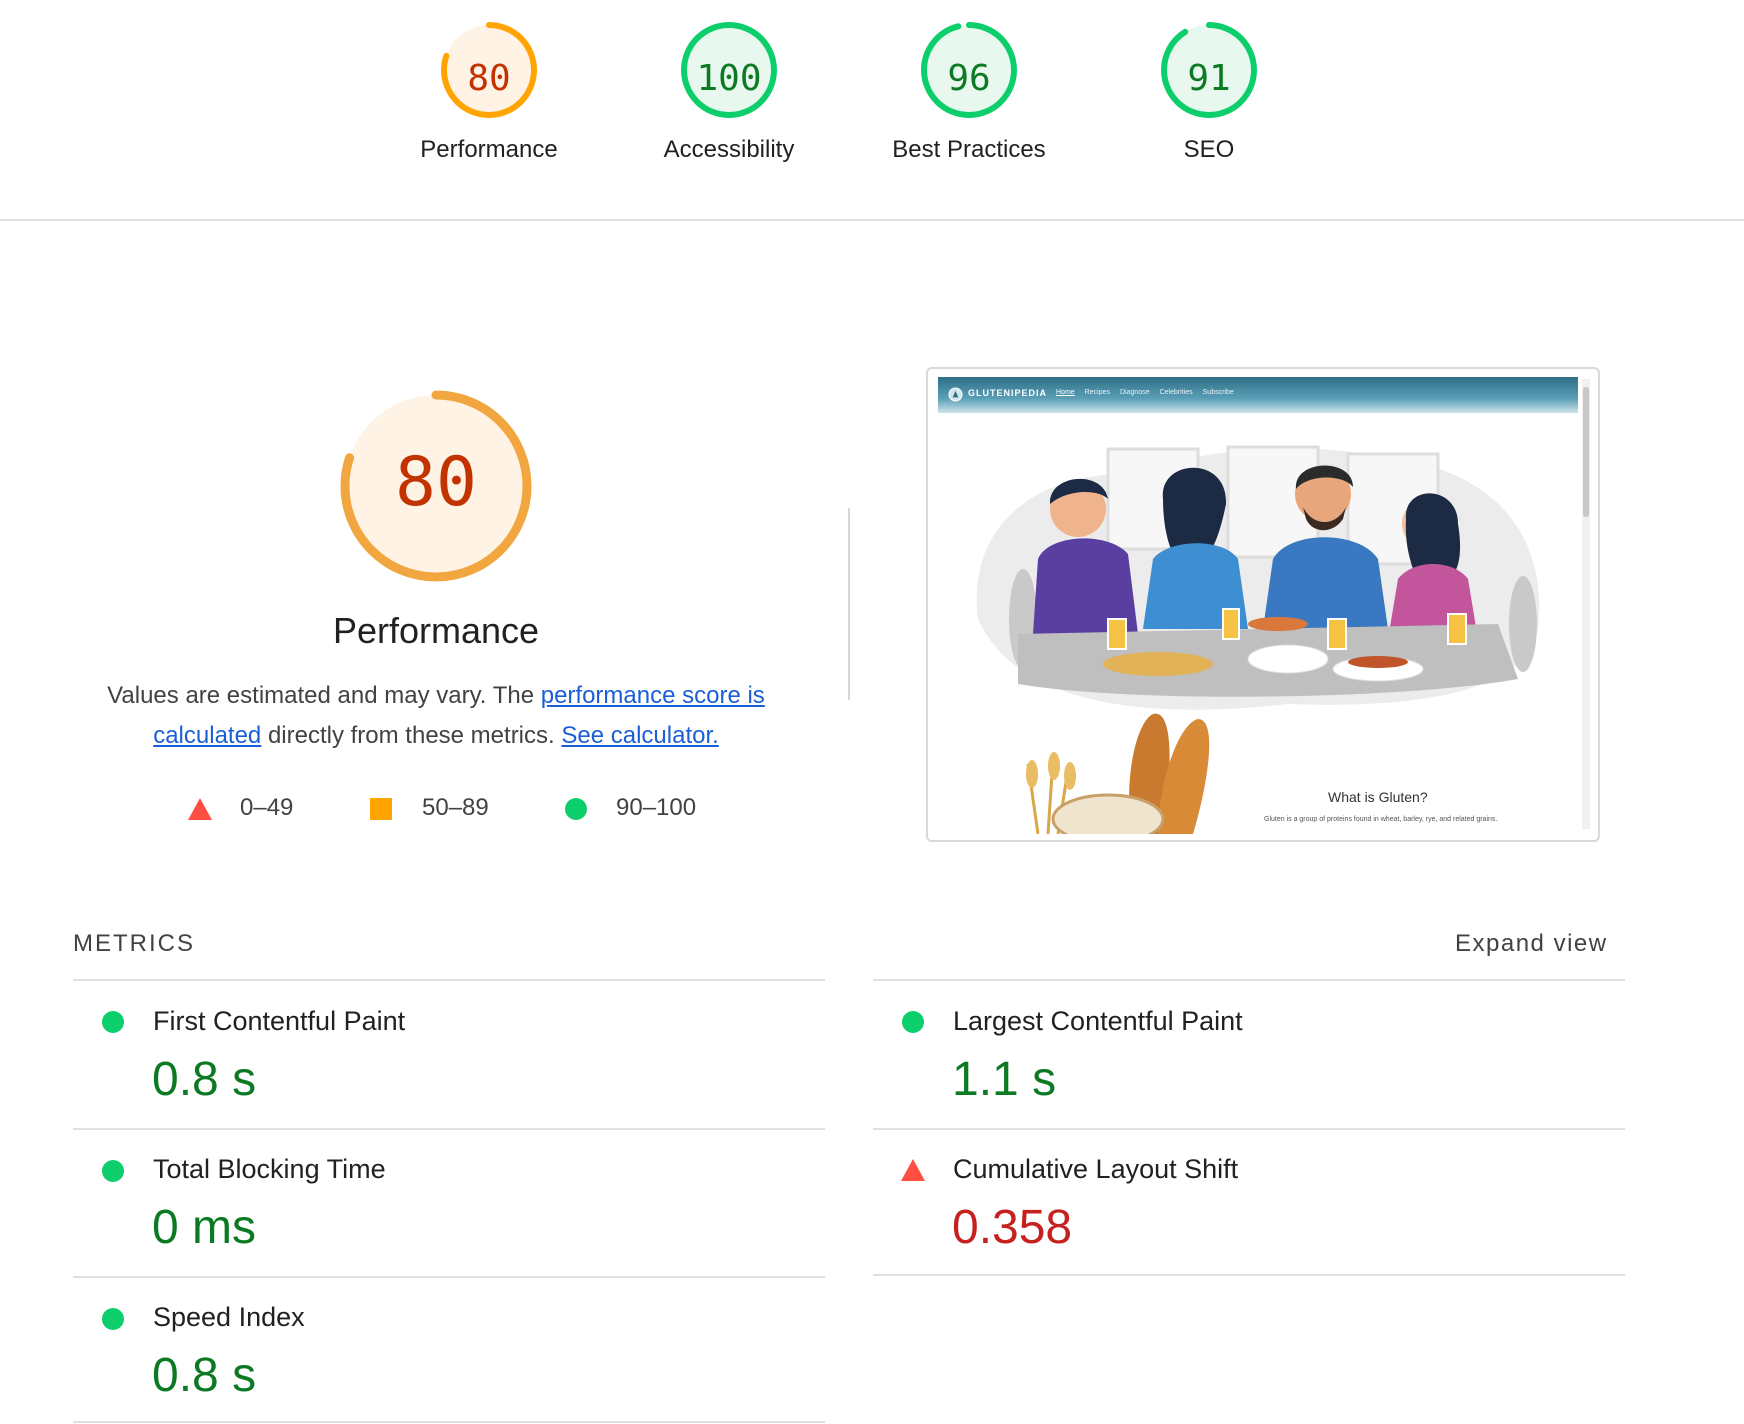 The image size is (1744, 1424). What do you see at coordinates (1218, 392) in the screenshot?
I see `thumb-nav-item: Subscribe` at bounding box center [1218, 392].